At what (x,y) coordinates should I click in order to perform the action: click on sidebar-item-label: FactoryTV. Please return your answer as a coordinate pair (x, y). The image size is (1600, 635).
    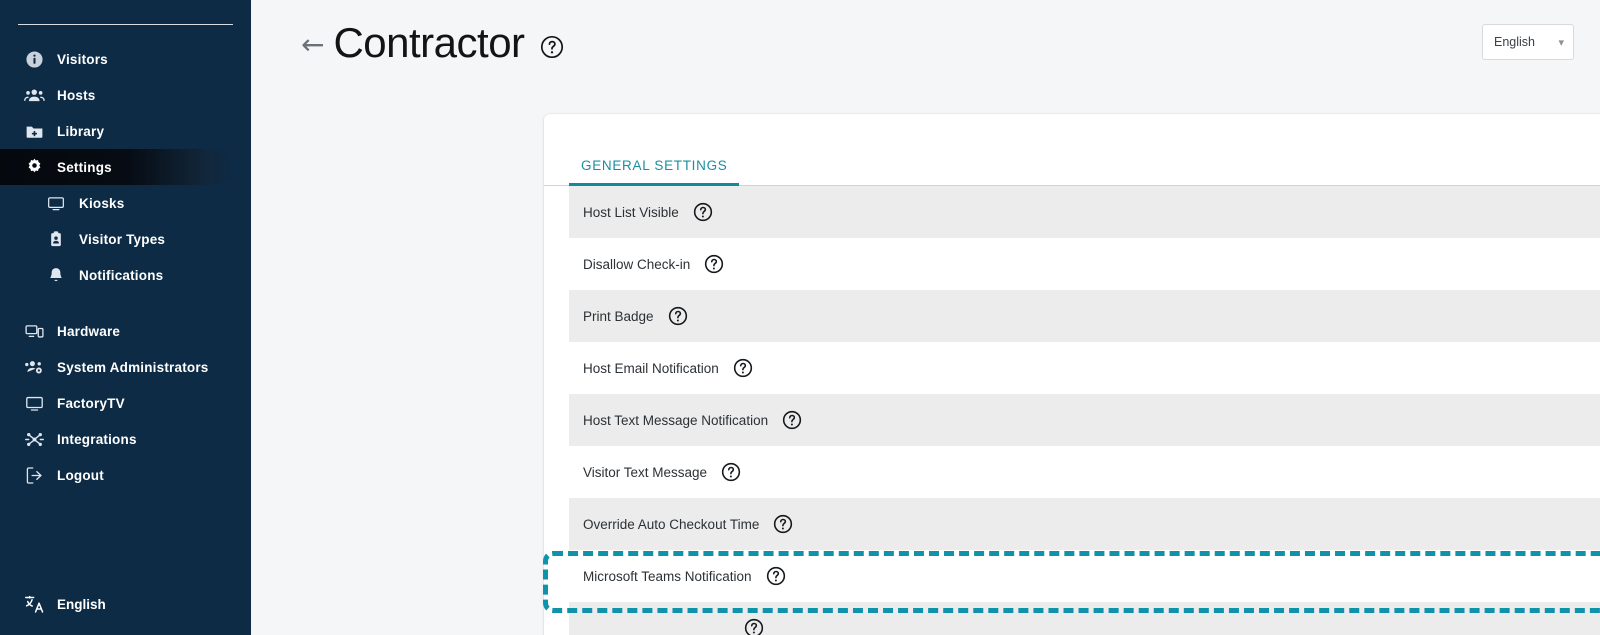
    Looking at the image, I should click on (91, 403).